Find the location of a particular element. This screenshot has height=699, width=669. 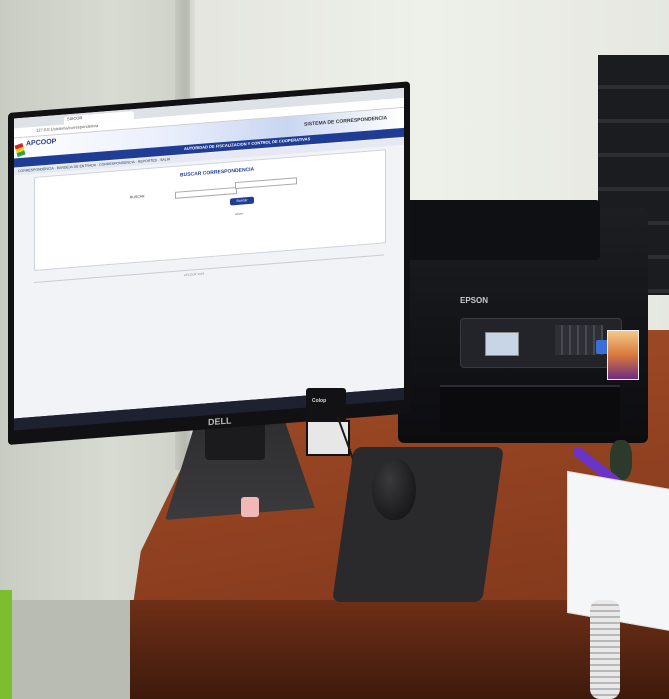

site-footer: AFCOOP 2019 is located at coordinates (194, 274).